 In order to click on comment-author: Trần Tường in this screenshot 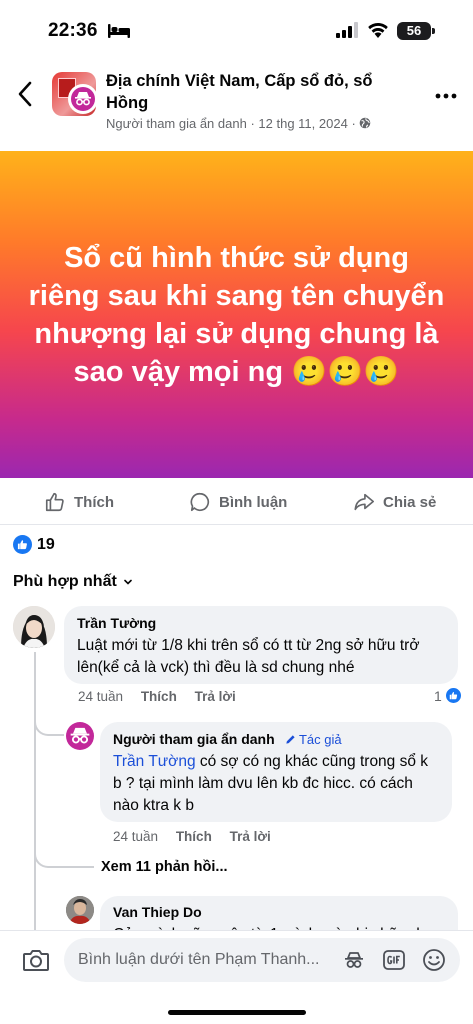, I will do `click(261, 623)`.